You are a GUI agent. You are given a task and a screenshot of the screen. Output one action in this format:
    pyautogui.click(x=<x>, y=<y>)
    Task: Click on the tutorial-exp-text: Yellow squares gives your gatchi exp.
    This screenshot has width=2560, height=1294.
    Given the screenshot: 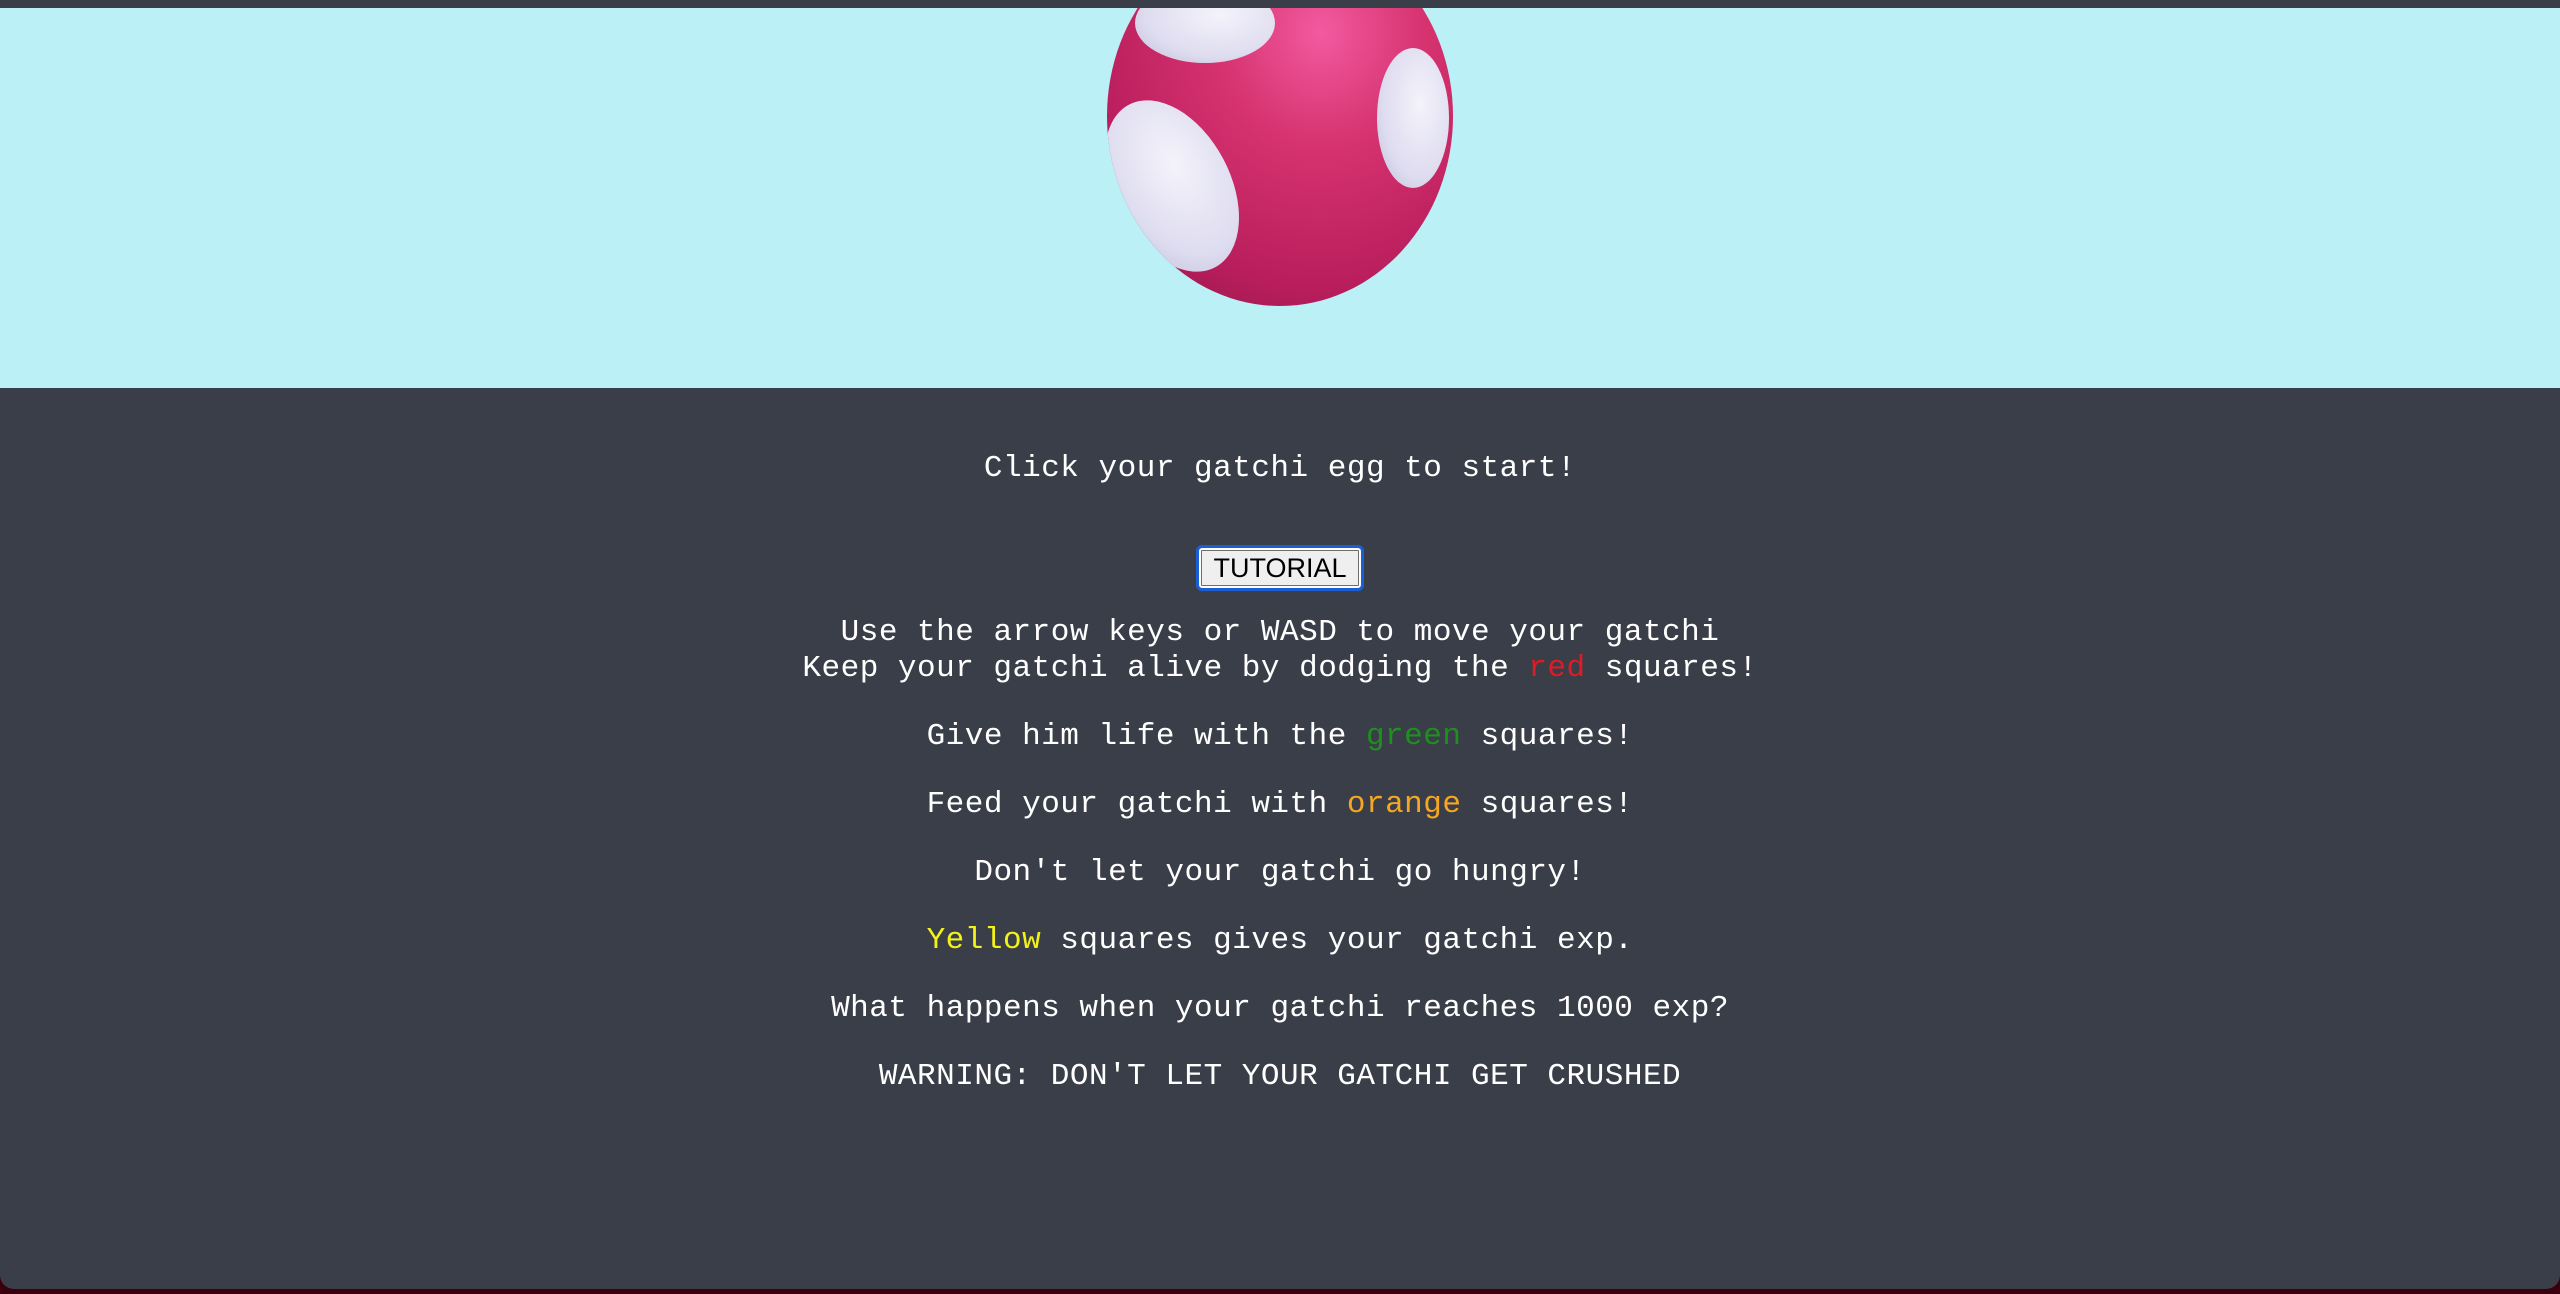 What is the action you would take?
    pyautogui.click(x=1280, y=941)
    